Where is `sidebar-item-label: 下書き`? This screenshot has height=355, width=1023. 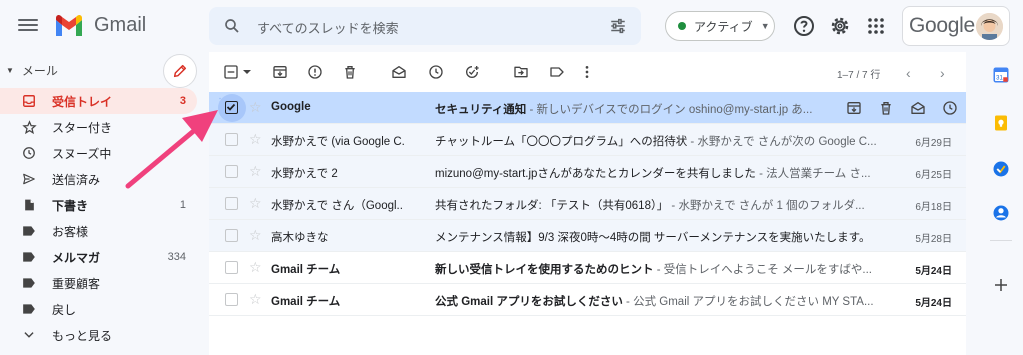
sidebar-item-label: 下書き is located at coordinates (70, 205).